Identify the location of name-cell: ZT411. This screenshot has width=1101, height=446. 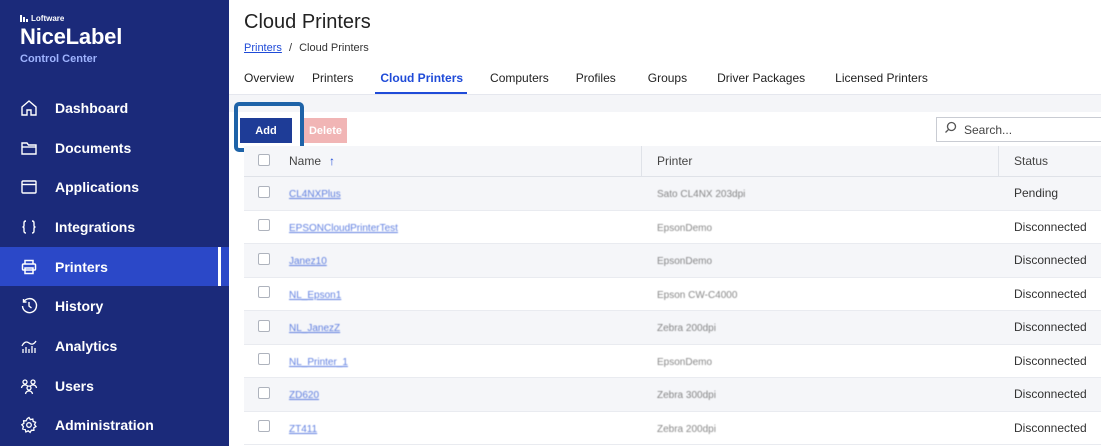
(465, 428).